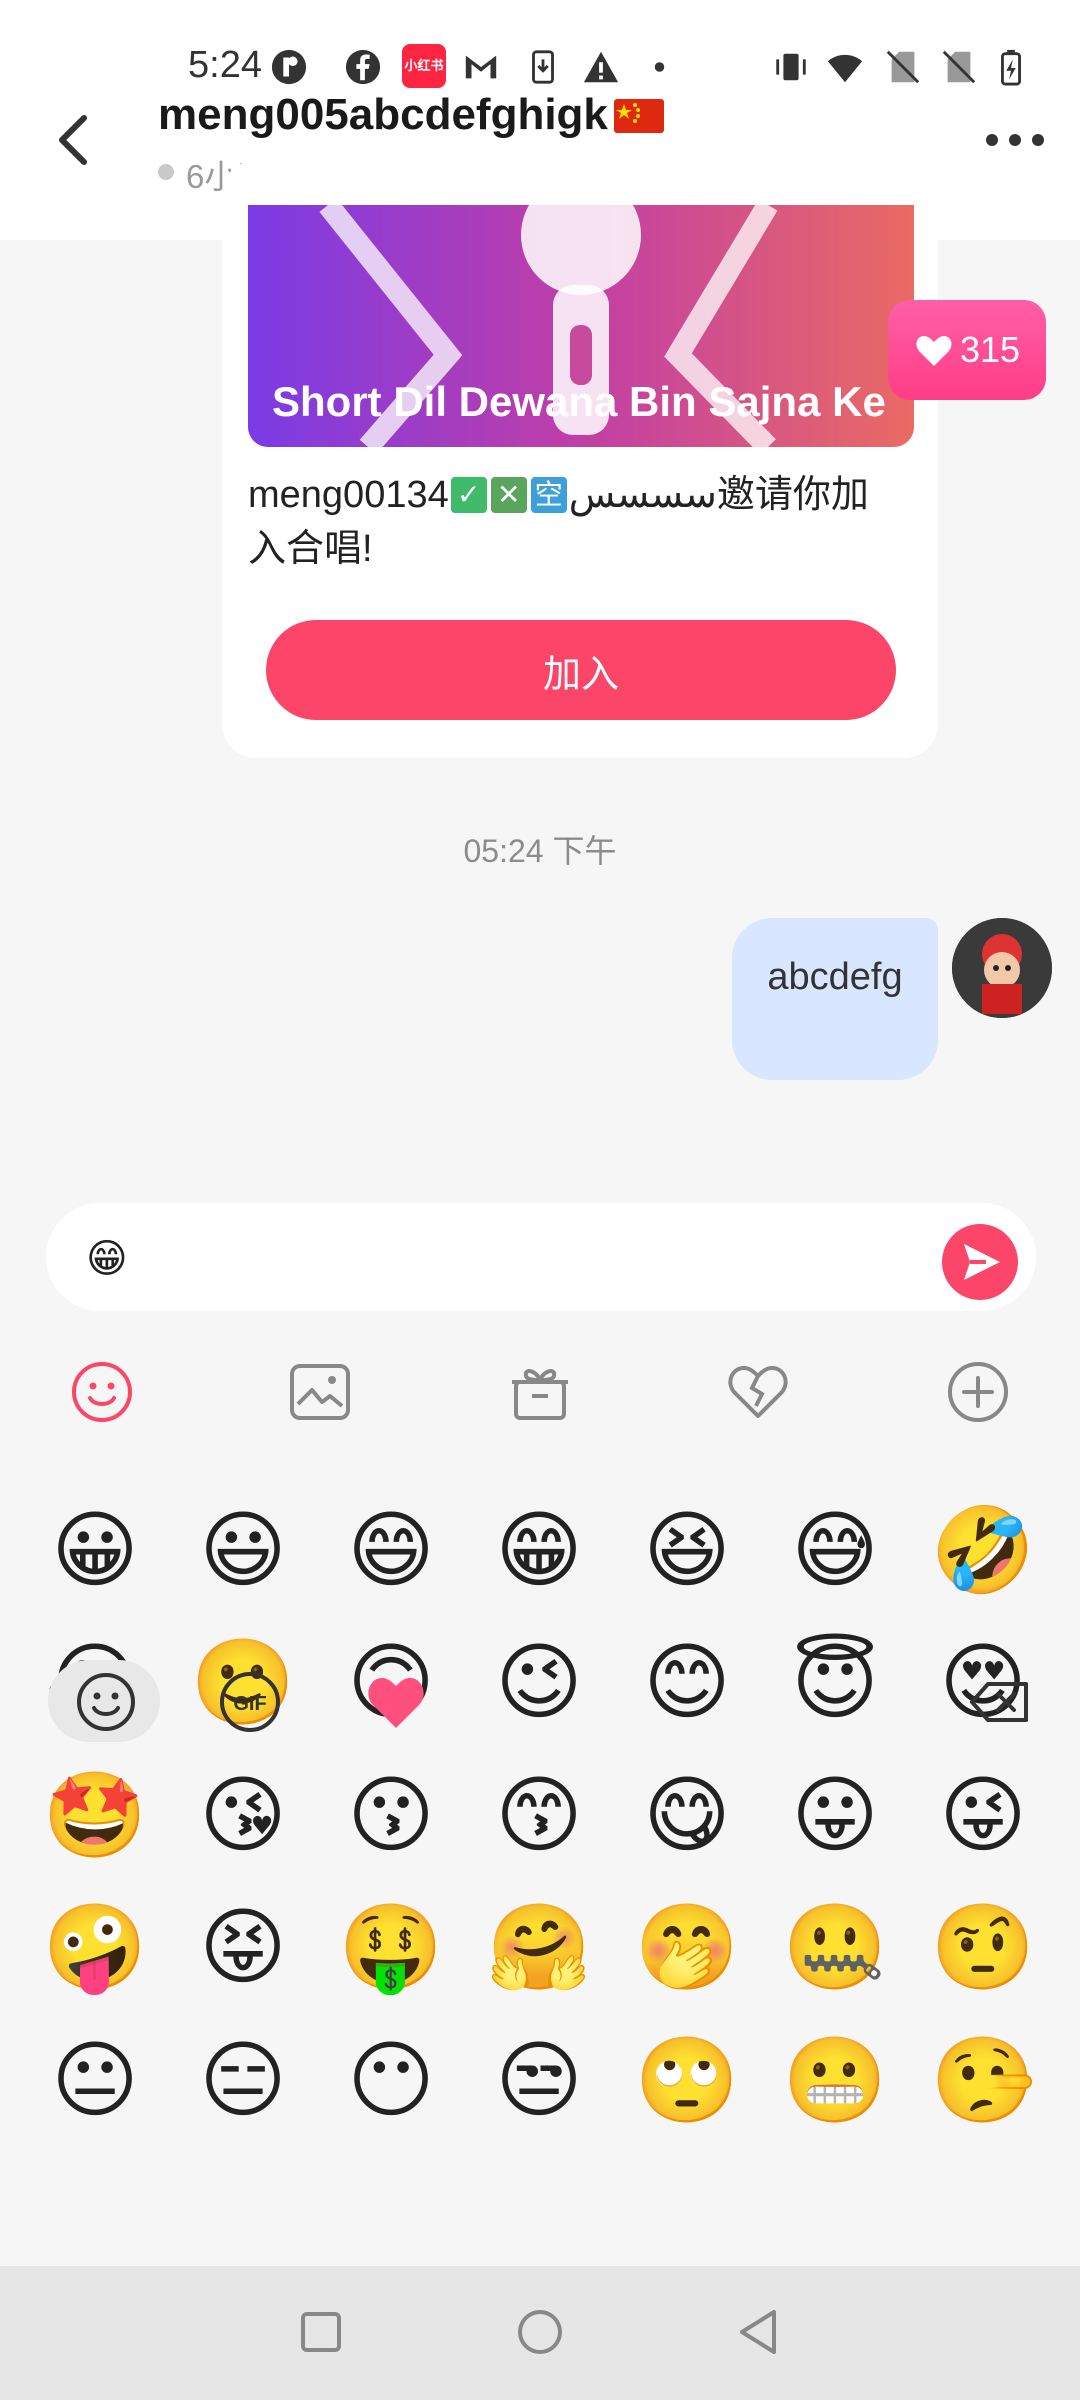  I want to click on square-icon, so click(321, 2332).